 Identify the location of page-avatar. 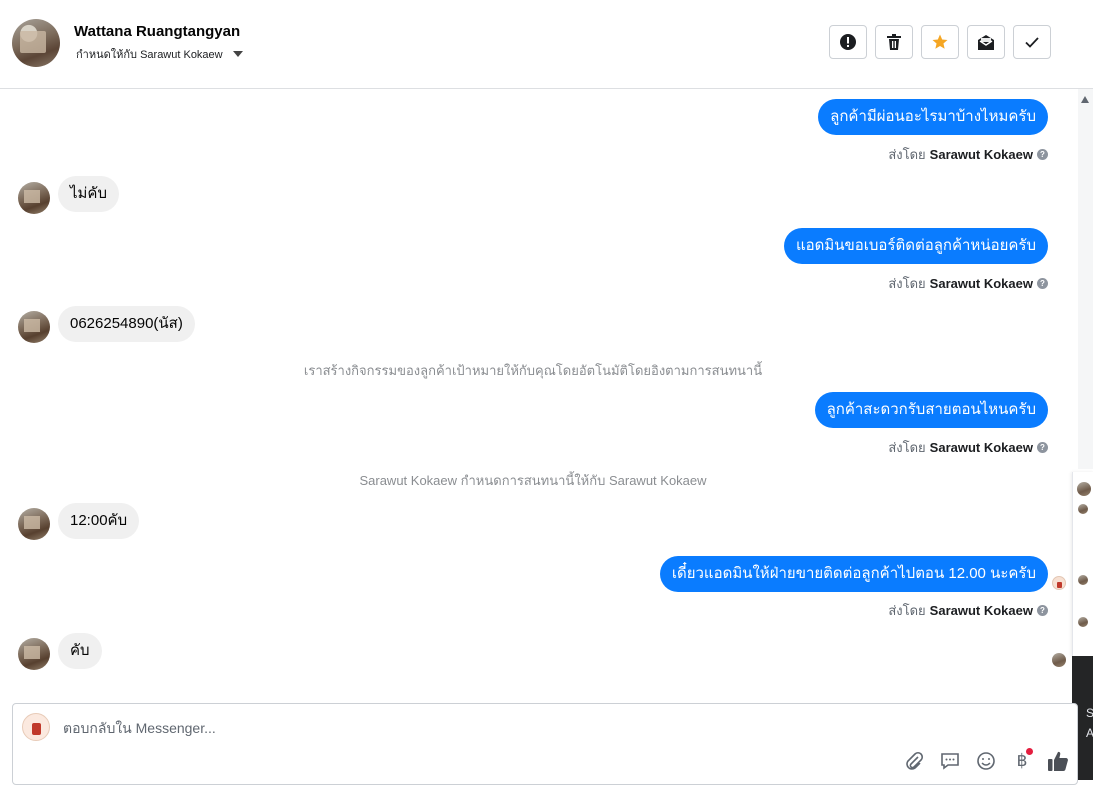
(36, 727).